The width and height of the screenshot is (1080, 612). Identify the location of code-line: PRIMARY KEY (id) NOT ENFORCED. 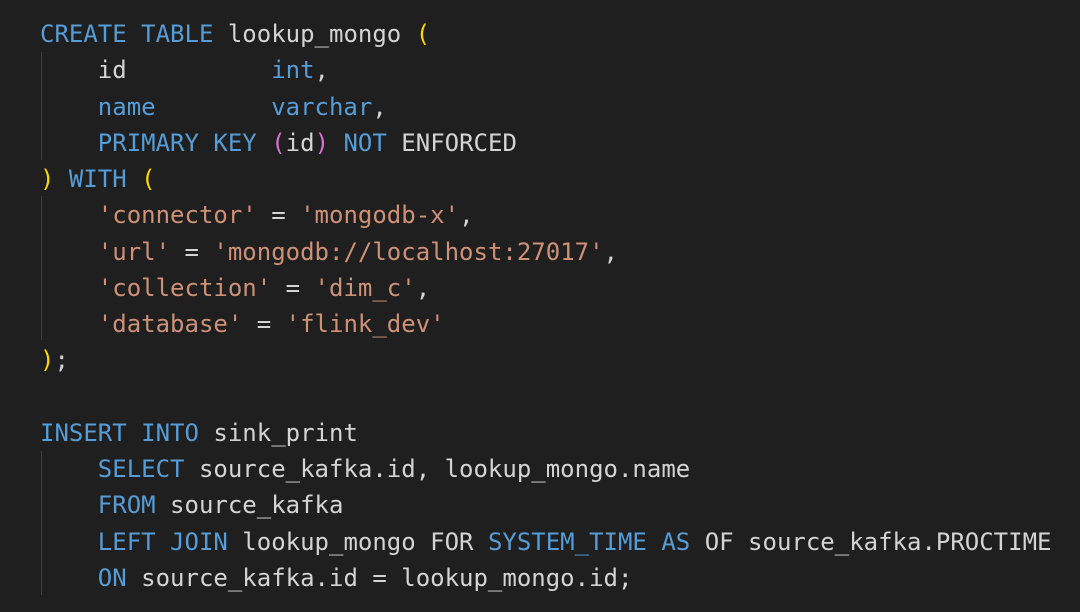
(278, 143).